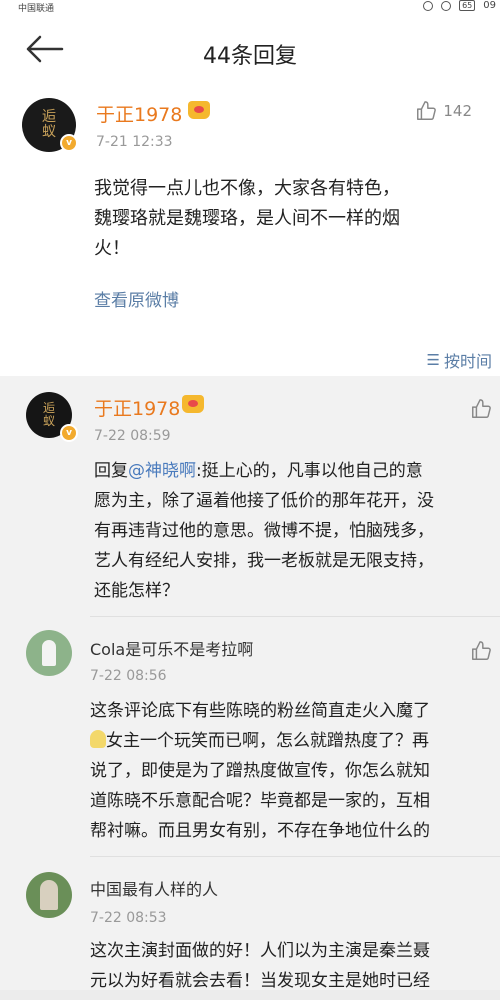 The height and width of the screenshot is (1000, 500). What do you see at coordinates (467, 5) in the screenshot?
I see `battery-icon: 65` at bounding box center [467, 5].